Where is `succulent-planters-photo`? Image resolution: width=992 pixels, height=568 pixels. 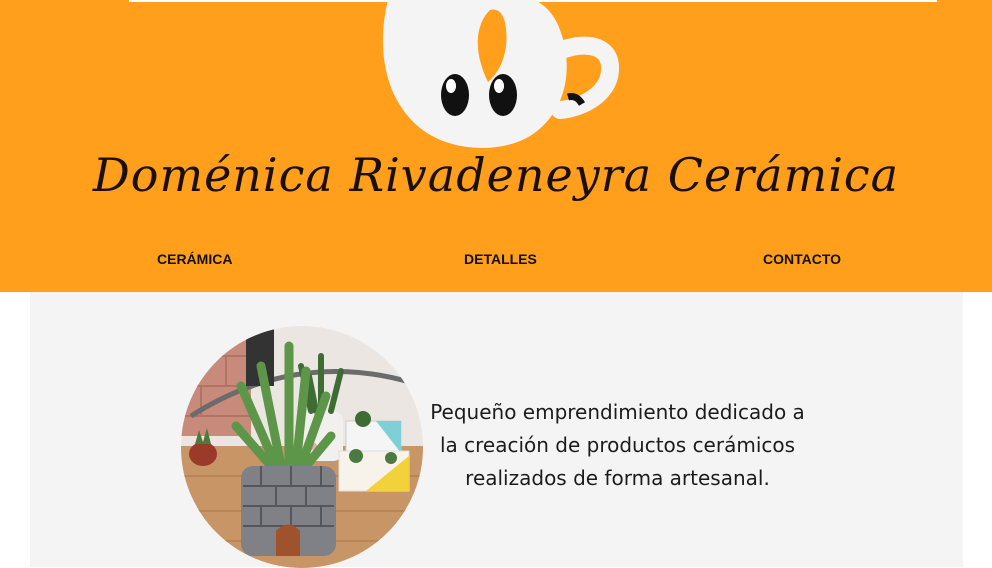 succulent-planters-photo is located at coordinates (302, 447).